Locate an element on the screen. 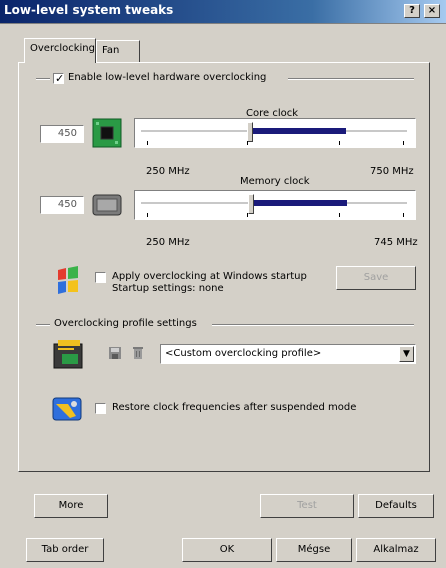 The height and width of the screenshot is (568, 446). apply-at-startup-label: Apply overclocking at Windows startup is located at coordinates (209, 276).